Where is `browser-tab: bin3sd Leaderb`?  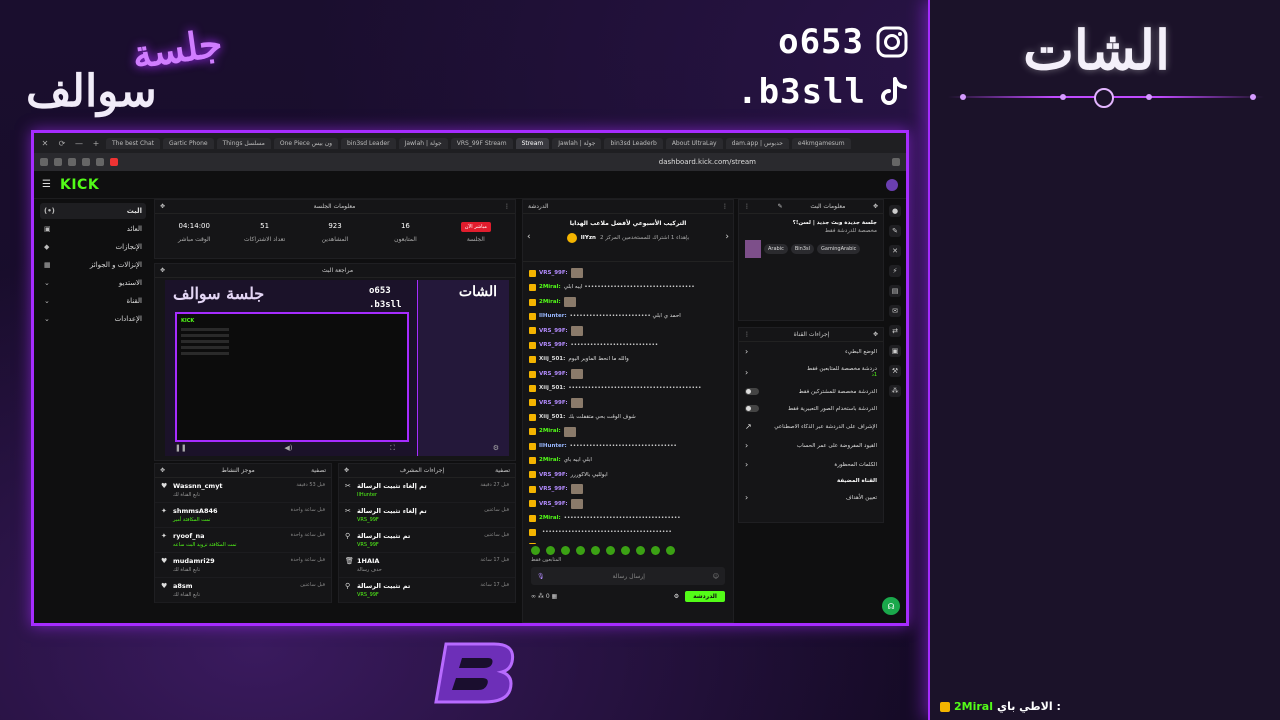
browser-tab: bin3sd Leaderb is located at coordinates (633, 143).